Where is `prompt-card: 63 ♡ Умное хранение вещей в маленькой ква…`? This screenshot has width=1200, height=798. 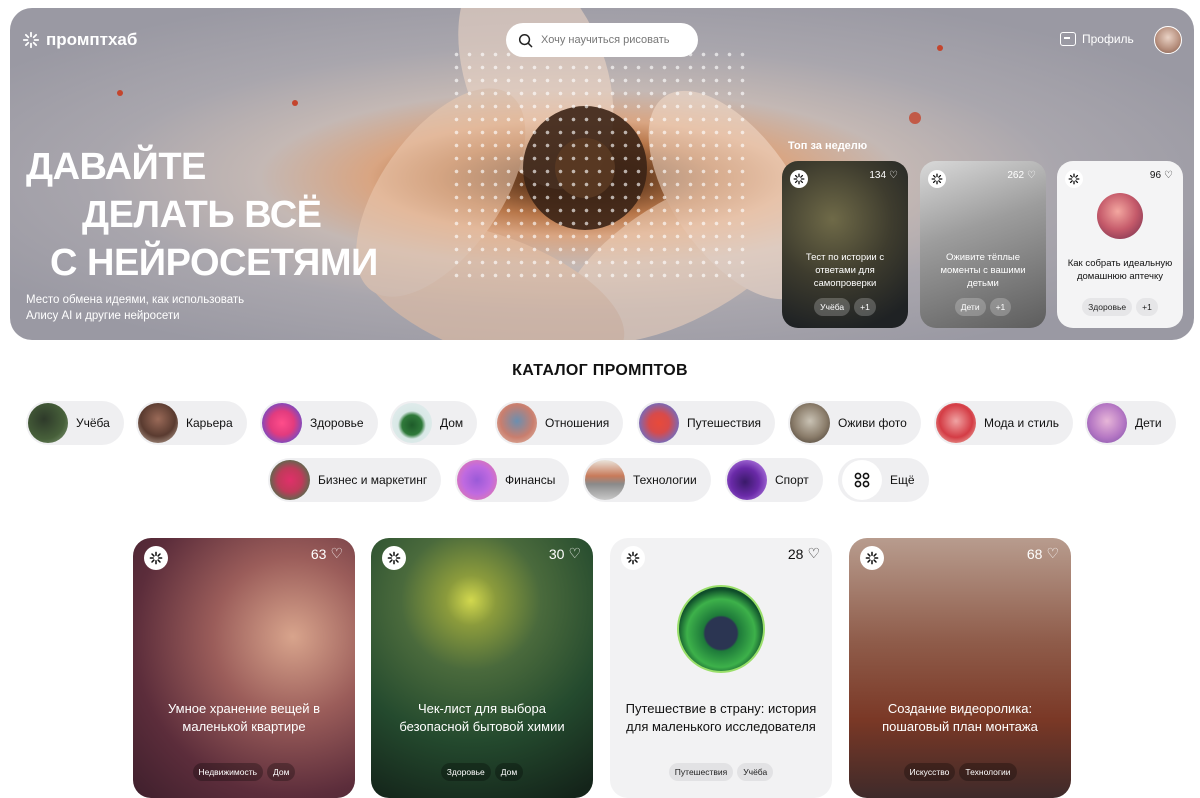
prompt-card: 63 ♡ Умное хранение вещей в маленькой ква… is located at coordinates (244, 668).